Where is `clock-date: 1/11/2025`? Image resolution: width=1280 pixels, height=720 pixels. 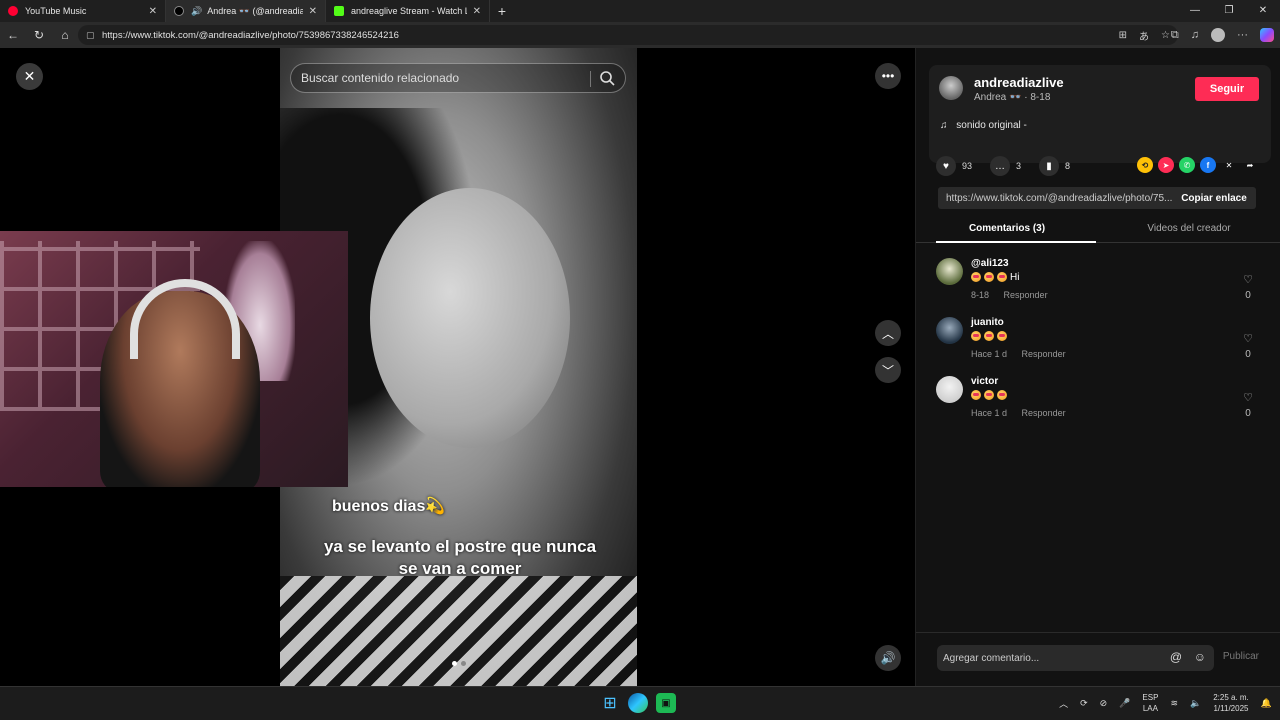 clock-date: 1/11/2025 is located at coordinates (1231, 708).